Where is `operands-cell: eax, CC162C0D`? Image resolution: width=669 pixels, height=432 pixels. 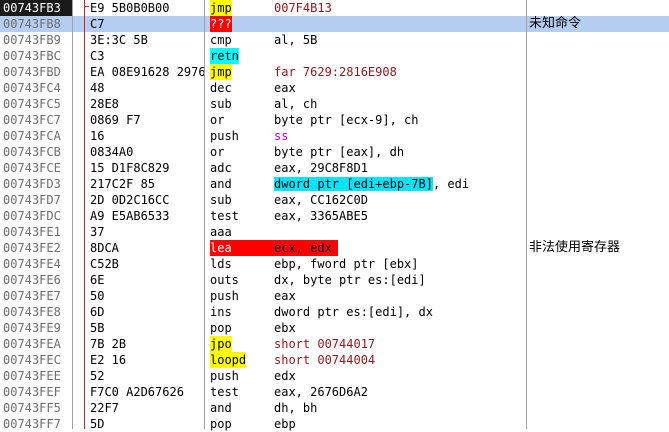 operands-cell: eax, CC162C0D is located at coordinates (321, 200).